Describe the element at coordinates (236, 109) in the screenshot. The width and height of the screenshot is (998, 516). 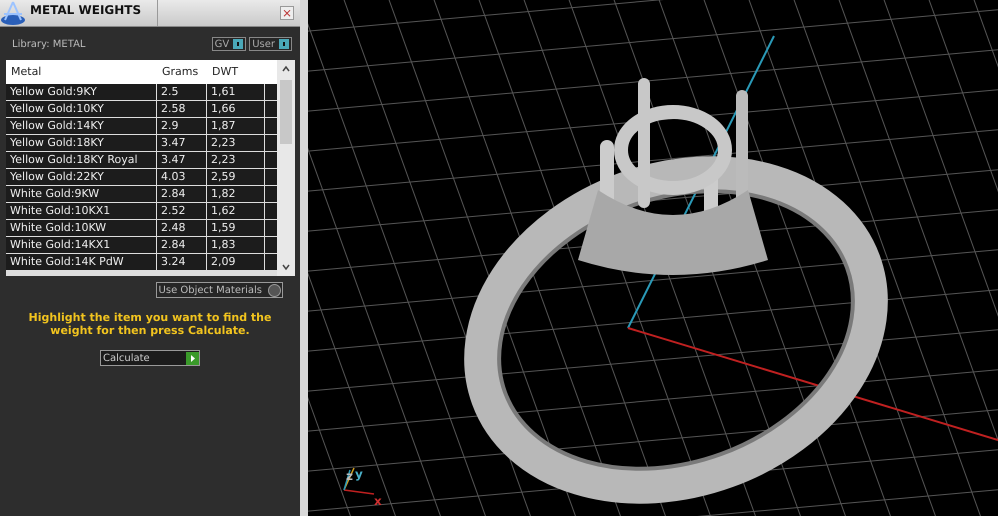
I see `table-cell: 1,66` at that location.